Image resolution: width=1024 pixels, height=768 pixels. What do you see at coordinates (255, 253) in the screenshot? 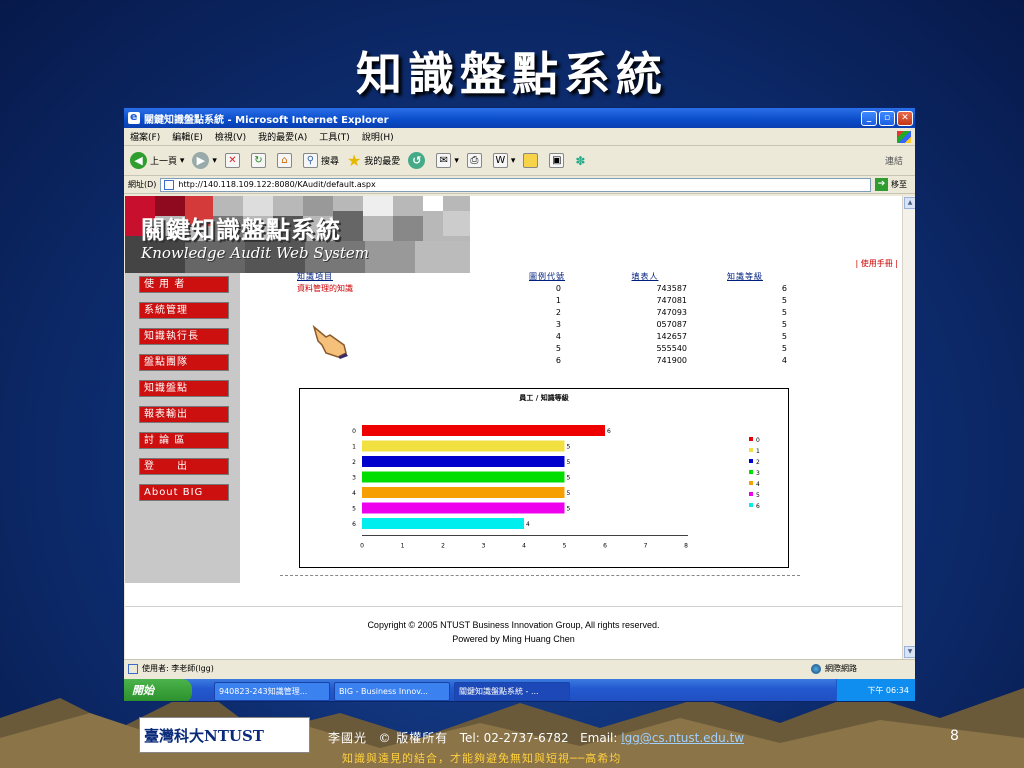
I see `banner-subtitle: Knowledge Audit Web System` at bounding box center [255, 253].